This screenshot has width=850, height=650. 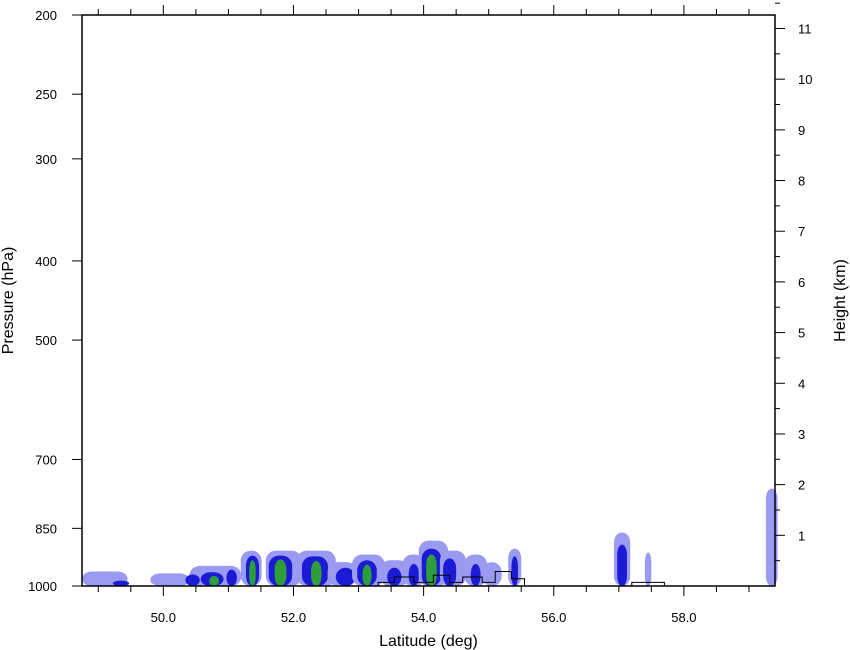 What do you see at coordinates (801, 231) in the screenshot?
I see `height-tick-label: 7` at bounding box center [801, 231].